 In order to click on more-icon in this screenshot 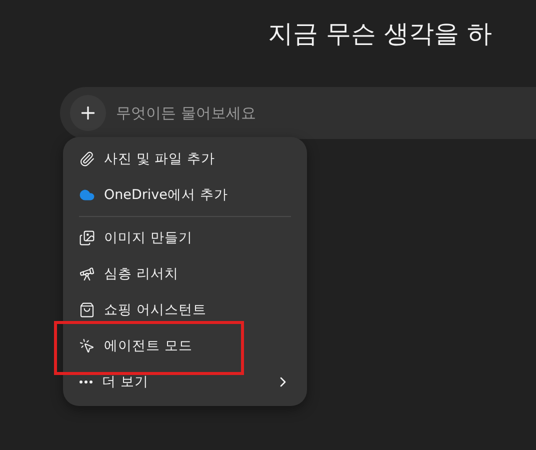, I will do `click(86, 382)`.